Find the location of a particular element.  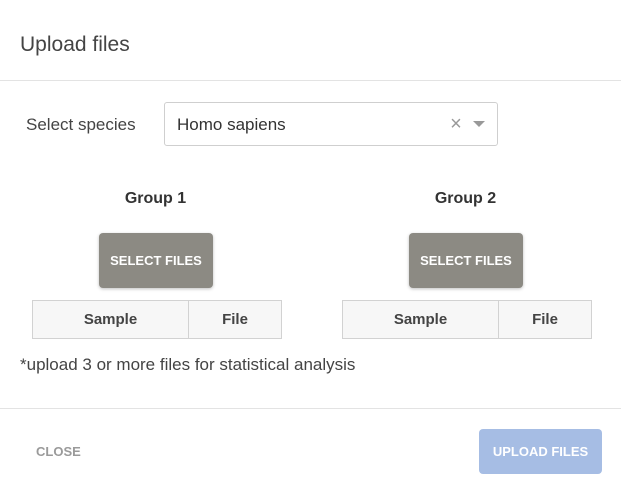

close-icon: × is located at coordinates (456, 124).